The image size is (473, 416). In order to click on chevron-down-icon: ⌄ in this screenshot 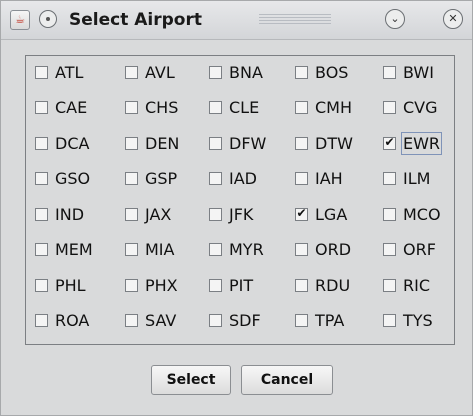, I will do `click(395, 19)`.